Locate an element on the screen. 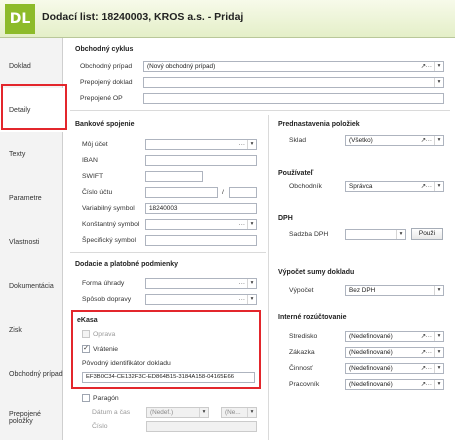 This screenshot has height=440, width=455. variabilny-symbol-label: Variabilný symbol is located at coordinates (108, 208).